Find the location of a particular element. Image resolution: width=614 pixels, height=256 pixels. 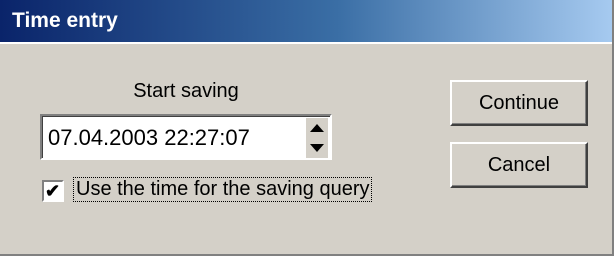

continue-button: Continue is located at coordinates (519, 103).